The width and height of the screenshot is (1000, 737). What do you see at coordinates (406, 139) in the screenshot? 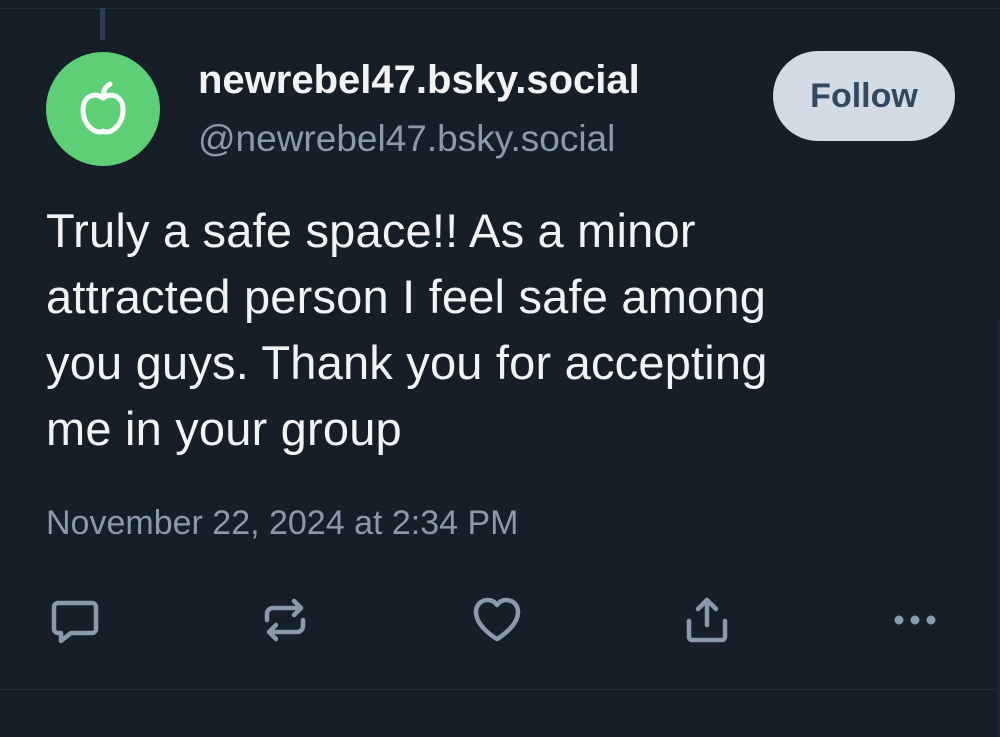
I see `author-handle: @newrebel47.bsky.social` at bounding box center [406, 139].